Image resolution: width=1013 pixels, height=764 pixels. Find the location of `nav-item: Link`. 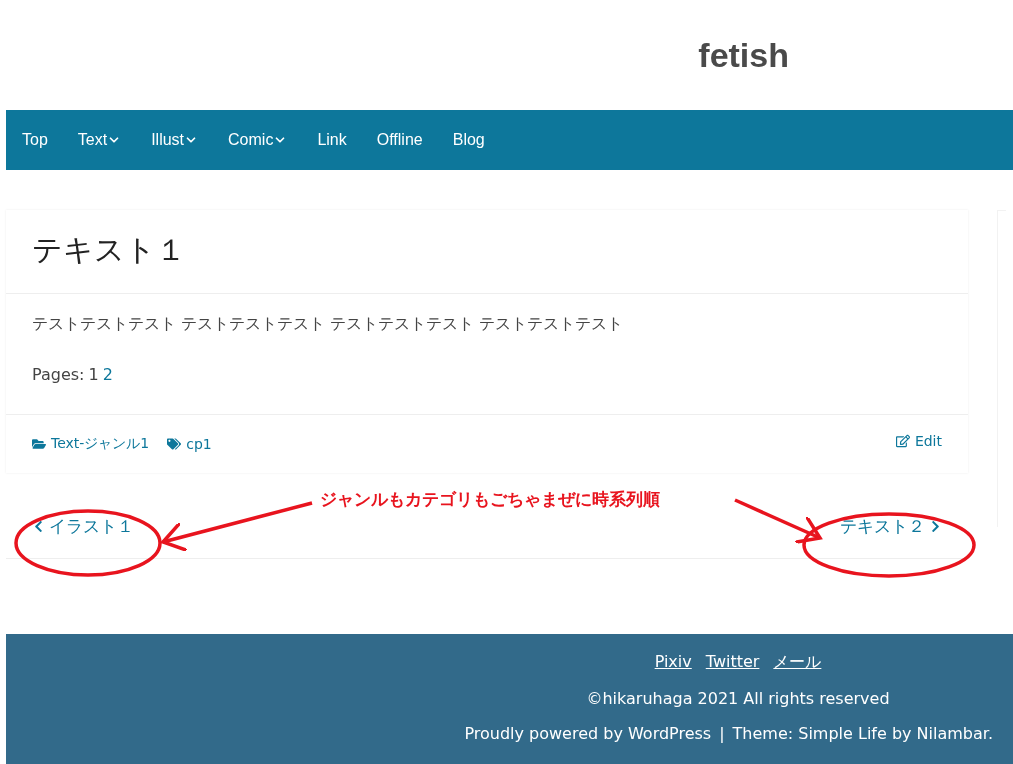

nav-item: Link is located at coordinates (332, 140).